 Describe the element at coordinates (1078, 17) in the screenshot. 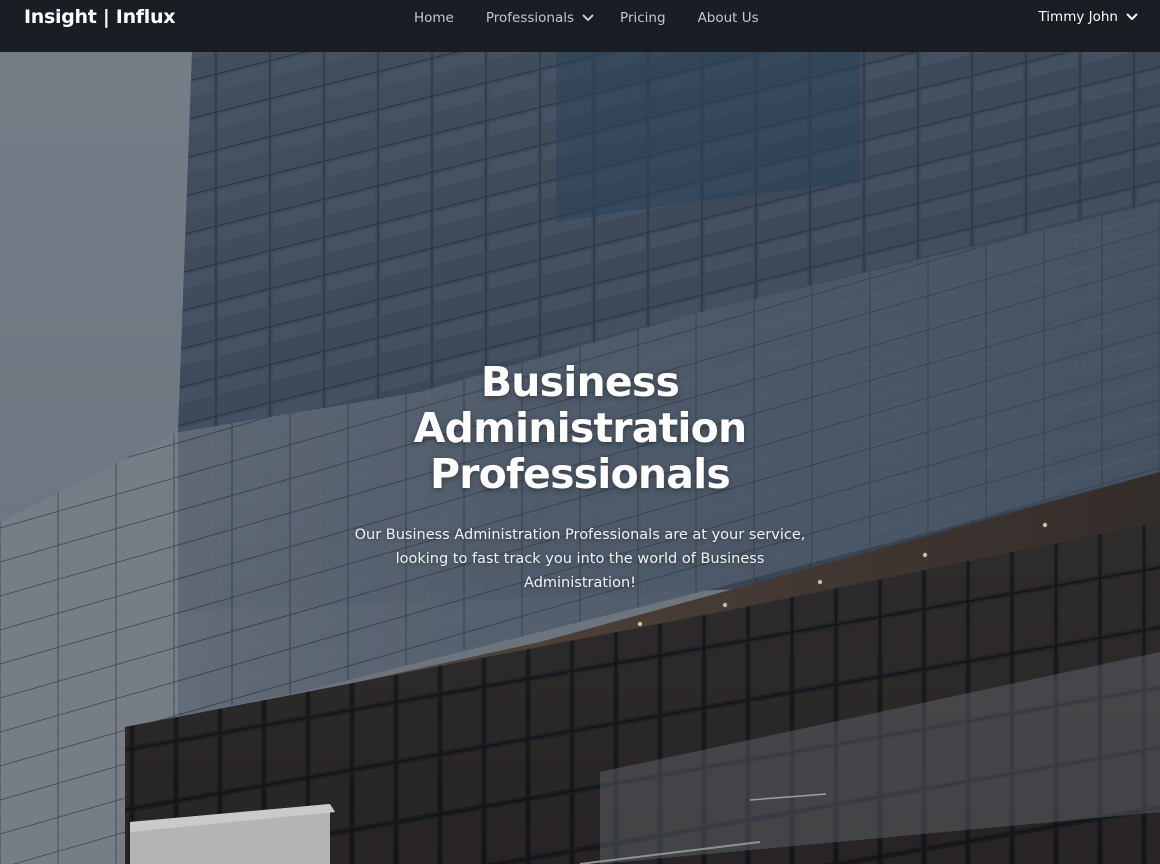

I see `user-name: Timmy John` at that location.